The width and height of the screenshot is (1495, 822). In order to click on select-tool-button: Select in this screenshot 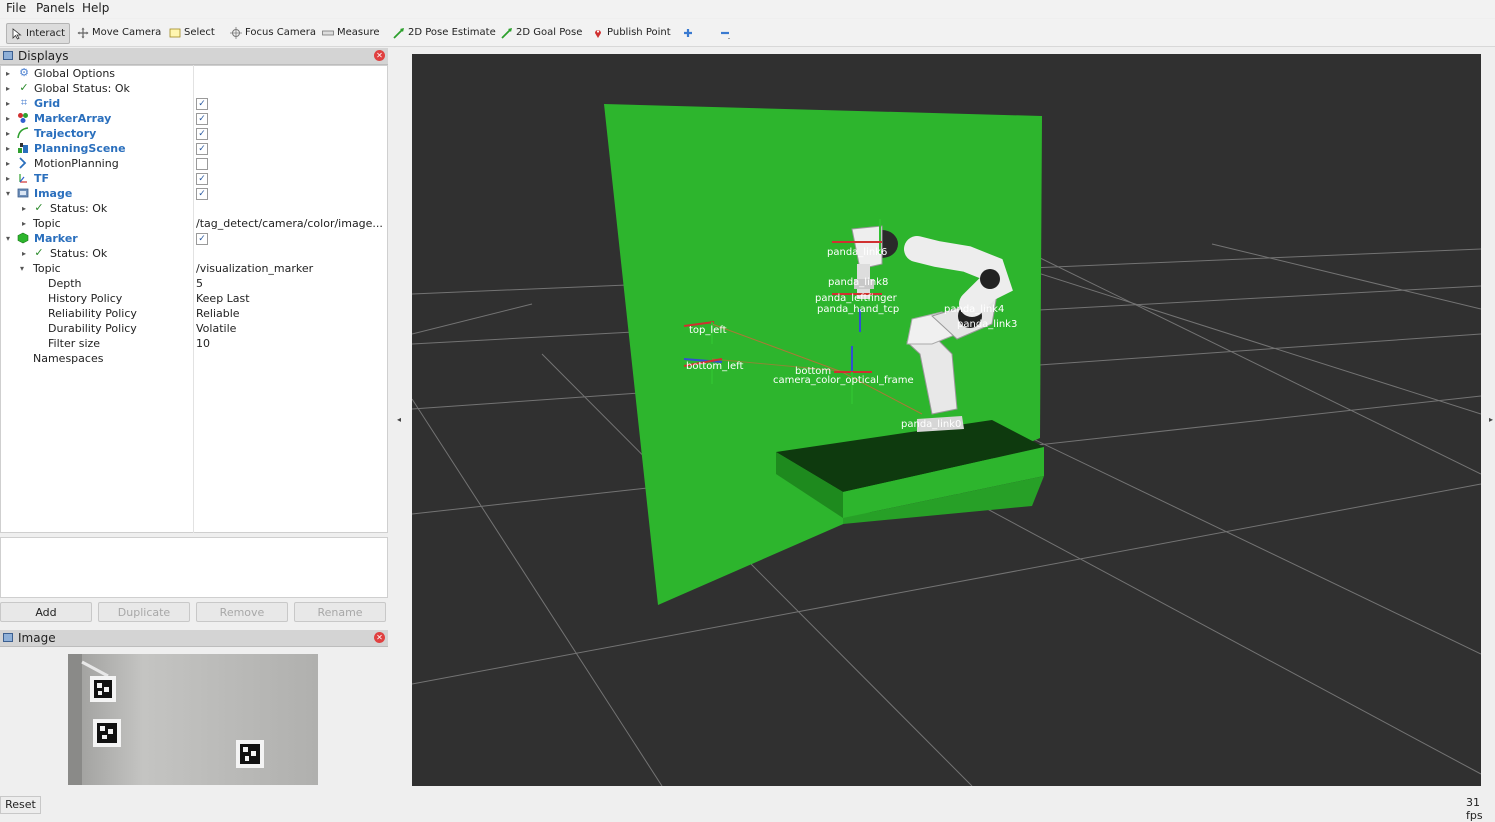, I will do `click(192, 32)`.